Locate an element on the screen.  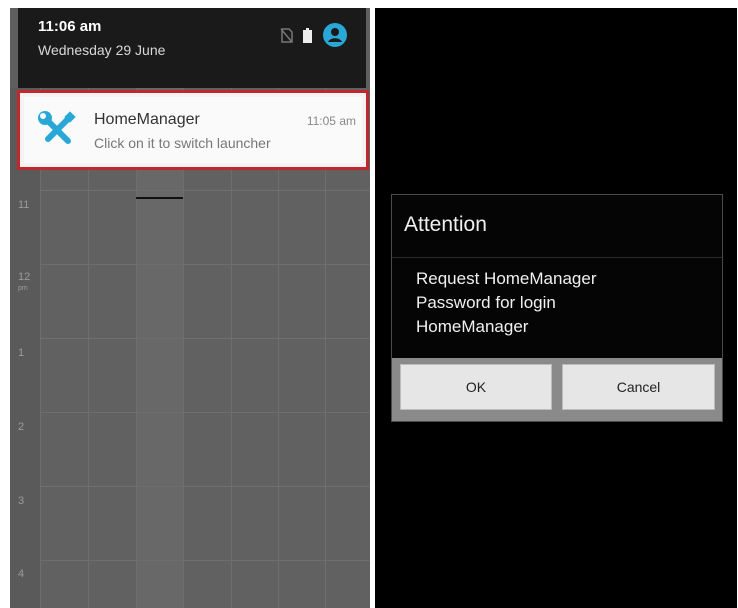
notification-time: 11:05 am is located at coordinates (331, 121).